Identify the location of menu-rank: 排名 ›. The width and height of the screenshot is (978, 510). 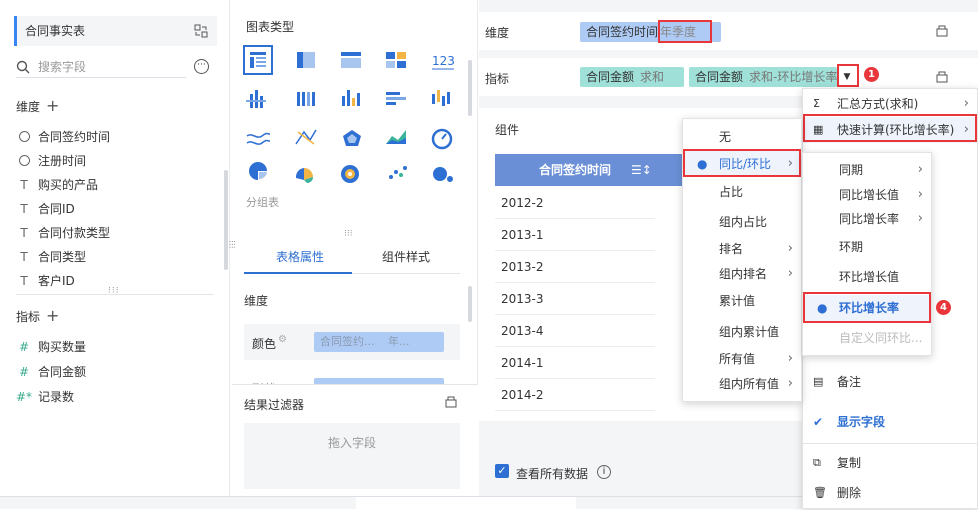
(742, 249).